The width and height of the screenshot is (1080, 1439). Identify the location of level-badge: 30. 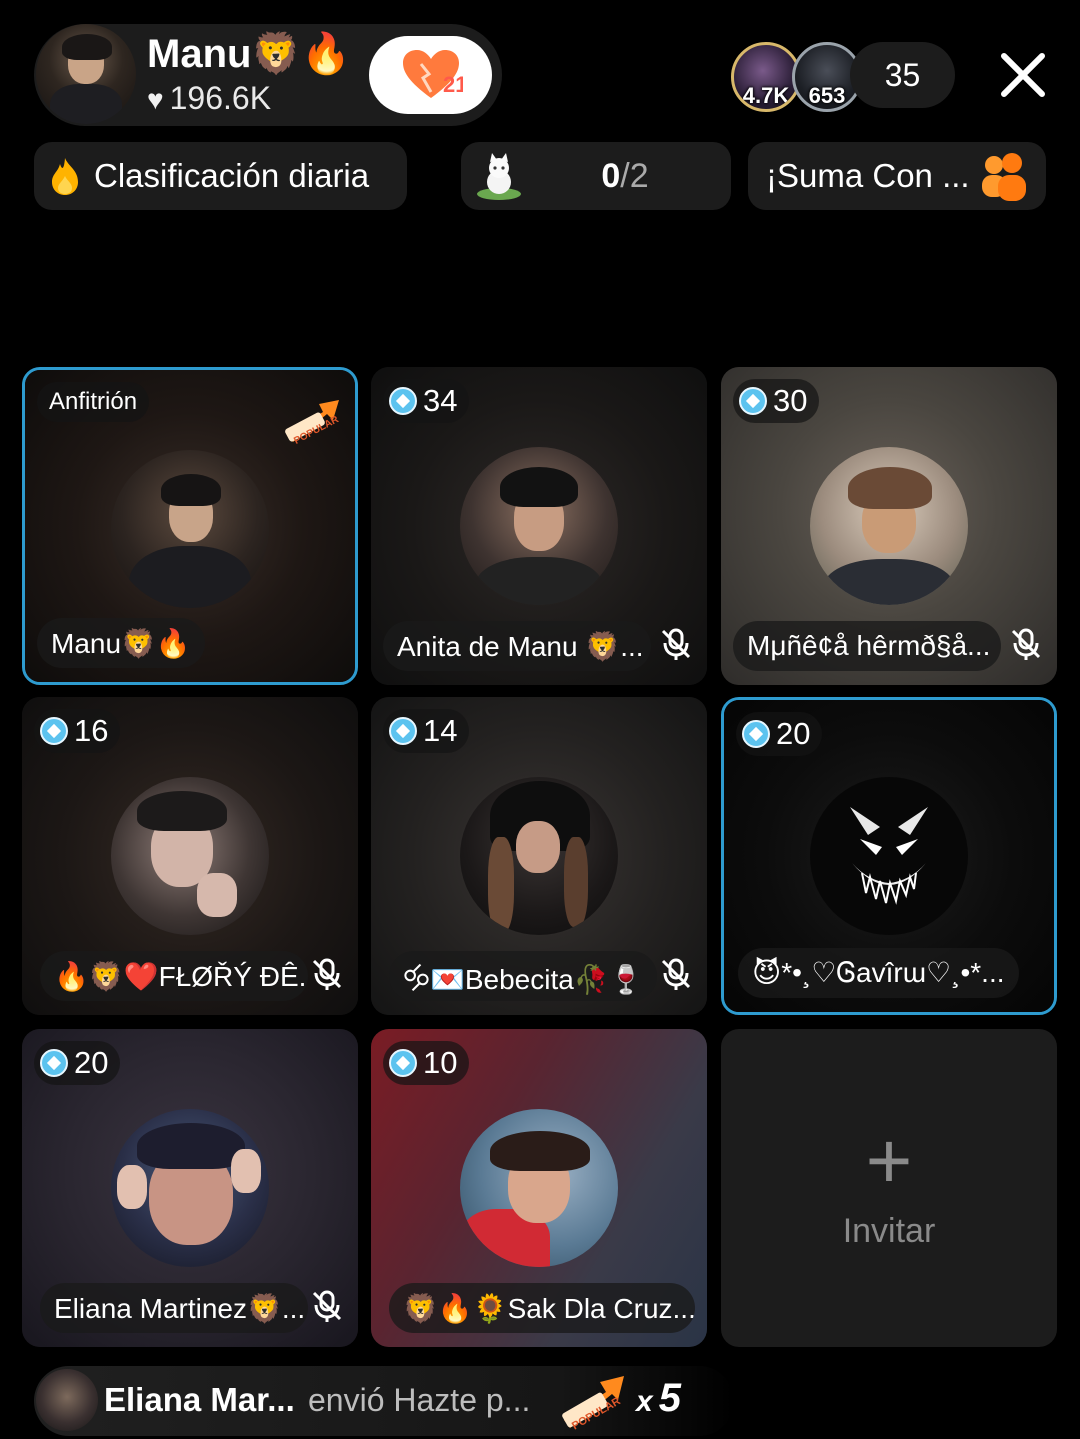
(776, 401).